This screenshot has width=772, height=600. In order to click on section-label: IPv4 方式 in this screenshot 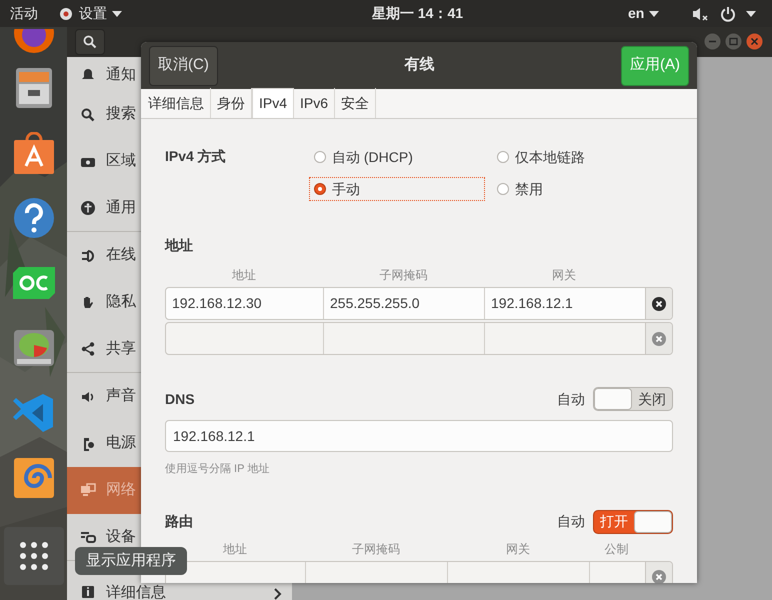, I will do `click(196, 156)`.